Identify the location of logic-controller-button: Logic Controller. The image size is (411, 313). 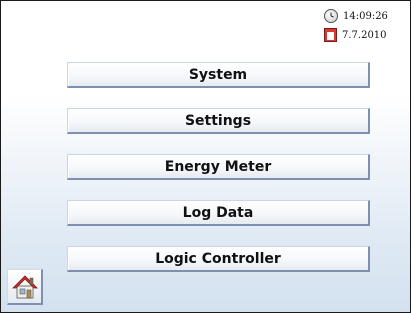
(218, 259).